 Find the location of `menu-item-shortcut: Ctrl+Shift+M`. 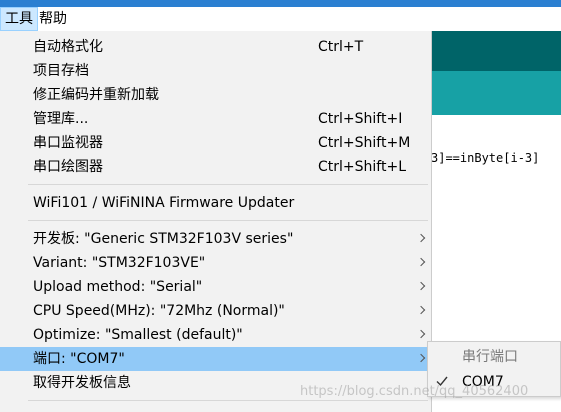

menu-item-shortcut: Ctrl+Shift+M is located at coordinates (364, 143).